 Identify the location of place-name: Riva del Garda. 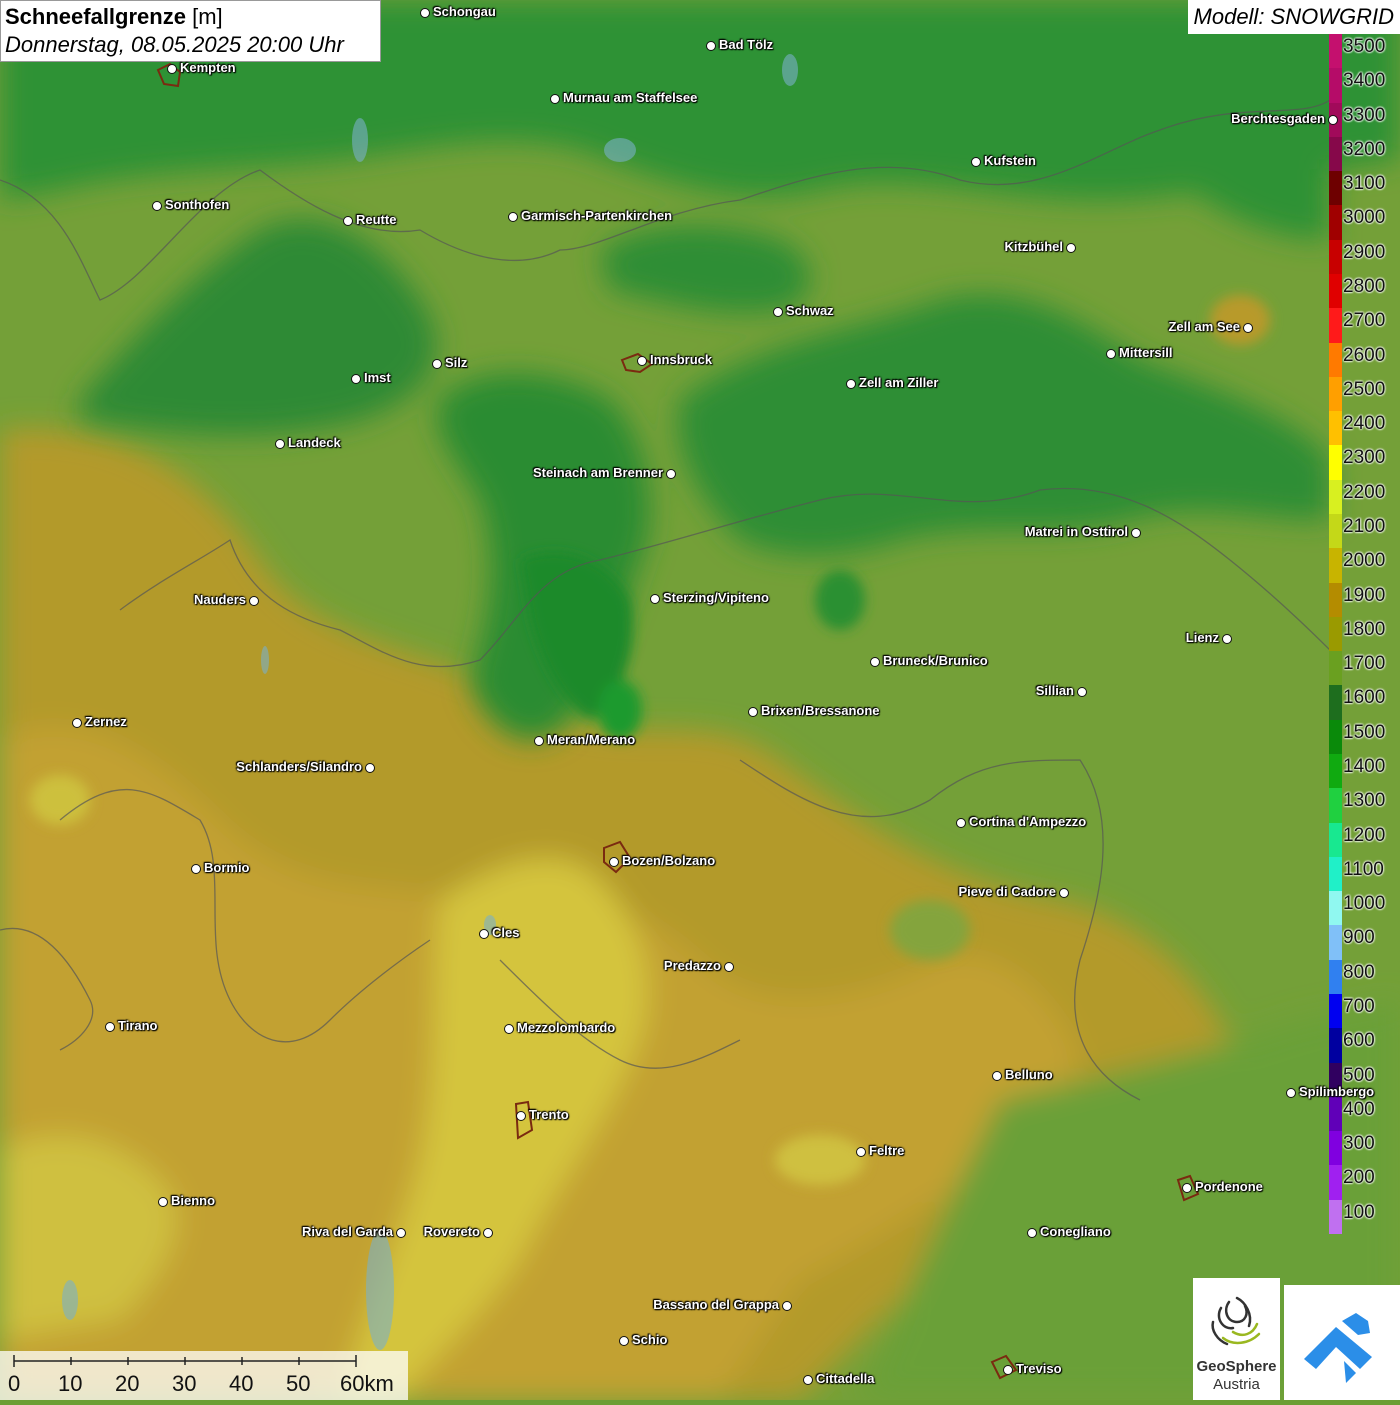
(347, 1231).